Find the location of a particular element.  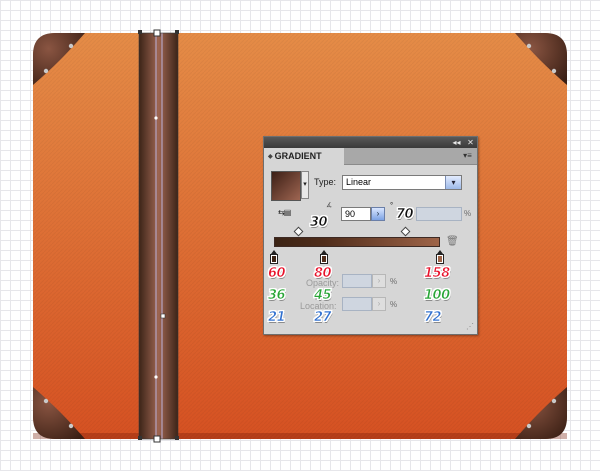

tab-gradient: ◆ GRADIENT is located at coordinates (304, 156).